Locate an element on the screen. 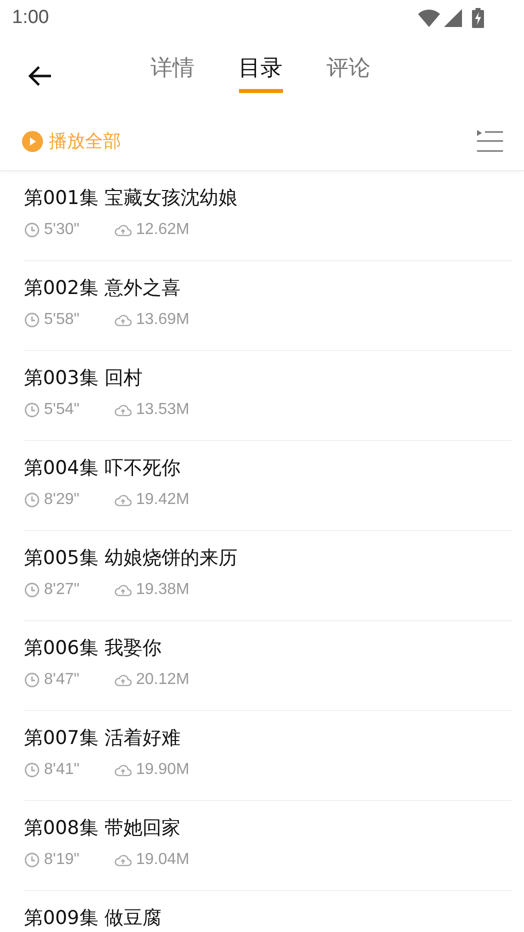  duration-text: 8'47" is located at coordinates (62, 680).